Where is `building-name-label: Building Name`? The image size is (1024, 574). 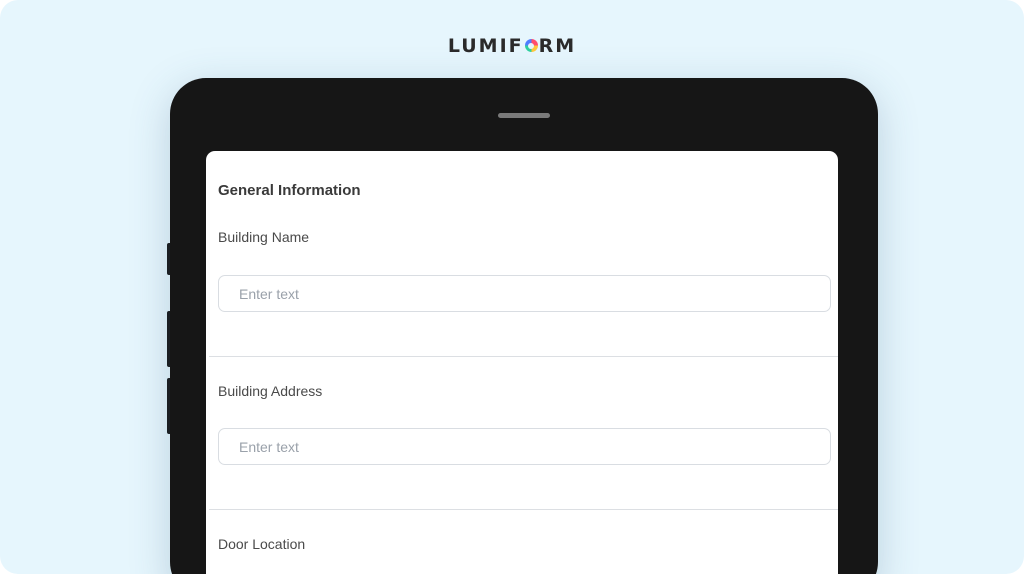 building-name-label: Building Name is located at coordinates (264, 237).